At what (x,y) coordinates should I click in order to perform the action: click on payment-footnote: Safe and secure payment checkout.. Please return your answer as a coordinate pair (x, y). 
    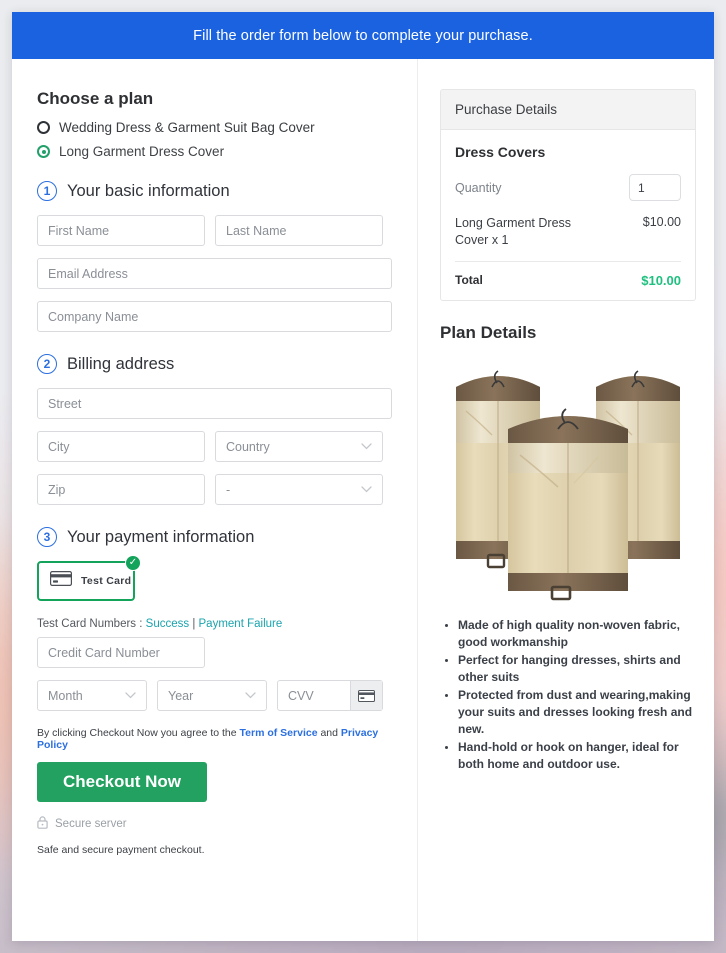
    Looking at the image, I should click on (121, 850).